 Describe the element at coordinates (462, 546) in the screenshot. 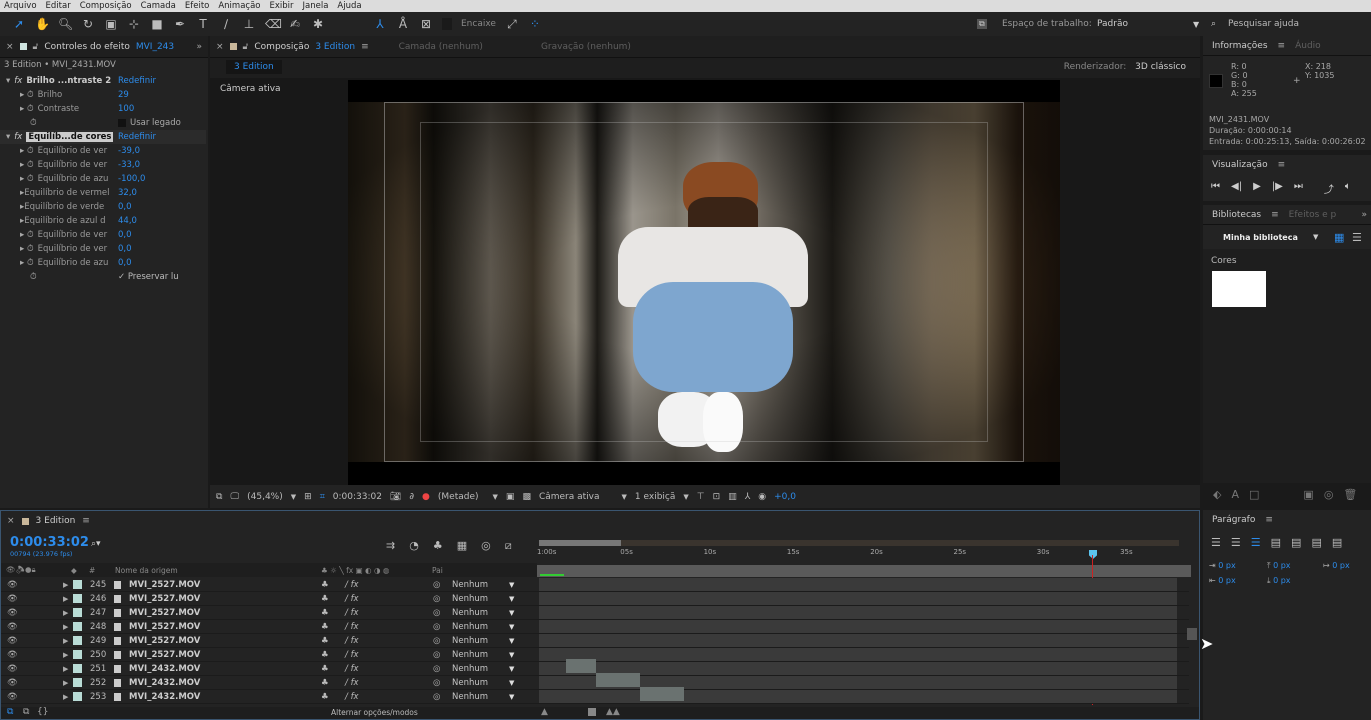

I see `frame-blending-icon: ▦` at that location.